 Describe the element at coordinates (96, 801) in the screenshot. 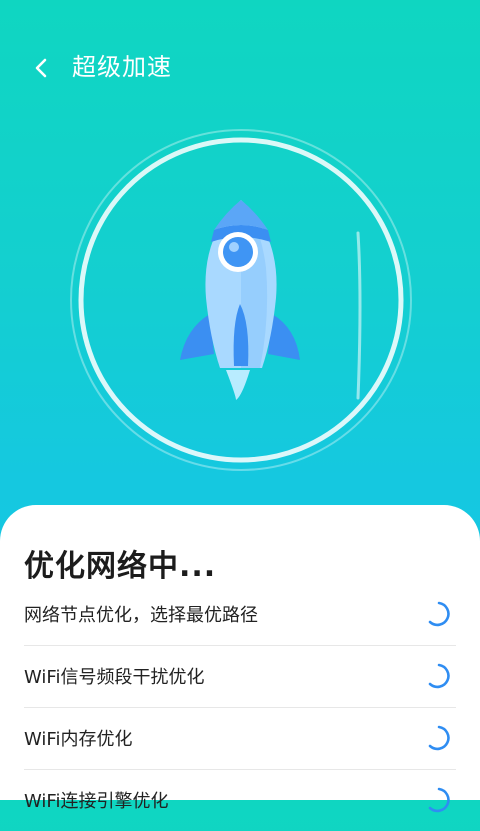

I see `task-label: WiFi连接引擎优化` at that location.